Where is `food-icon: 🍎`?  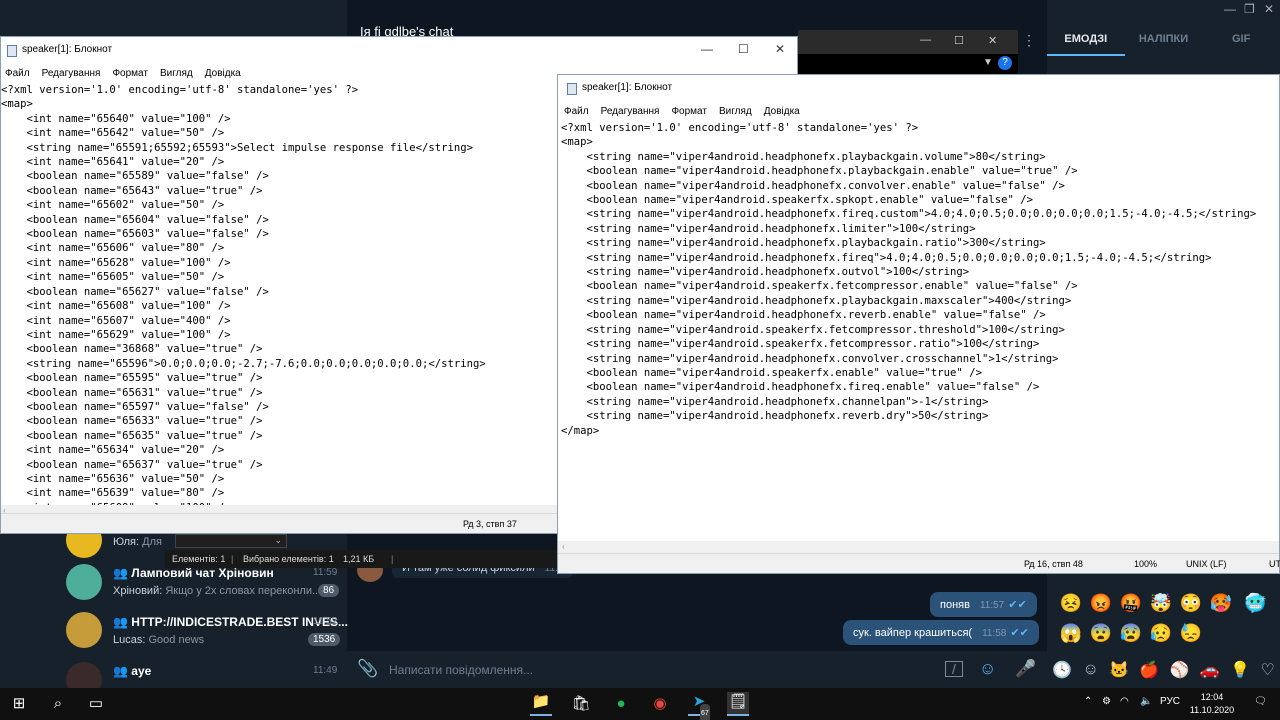
food-icon: 🍎 is located at coordinates (1149, 670).